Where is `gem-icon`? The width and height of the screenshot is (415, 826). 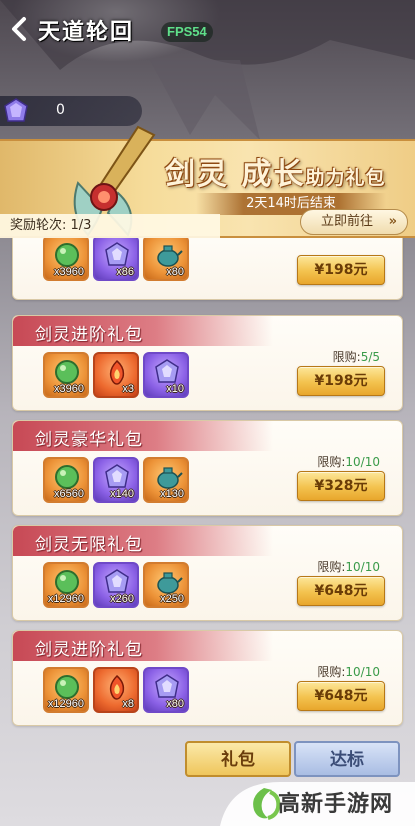
gem-icon is located at coordinates (16, 110).